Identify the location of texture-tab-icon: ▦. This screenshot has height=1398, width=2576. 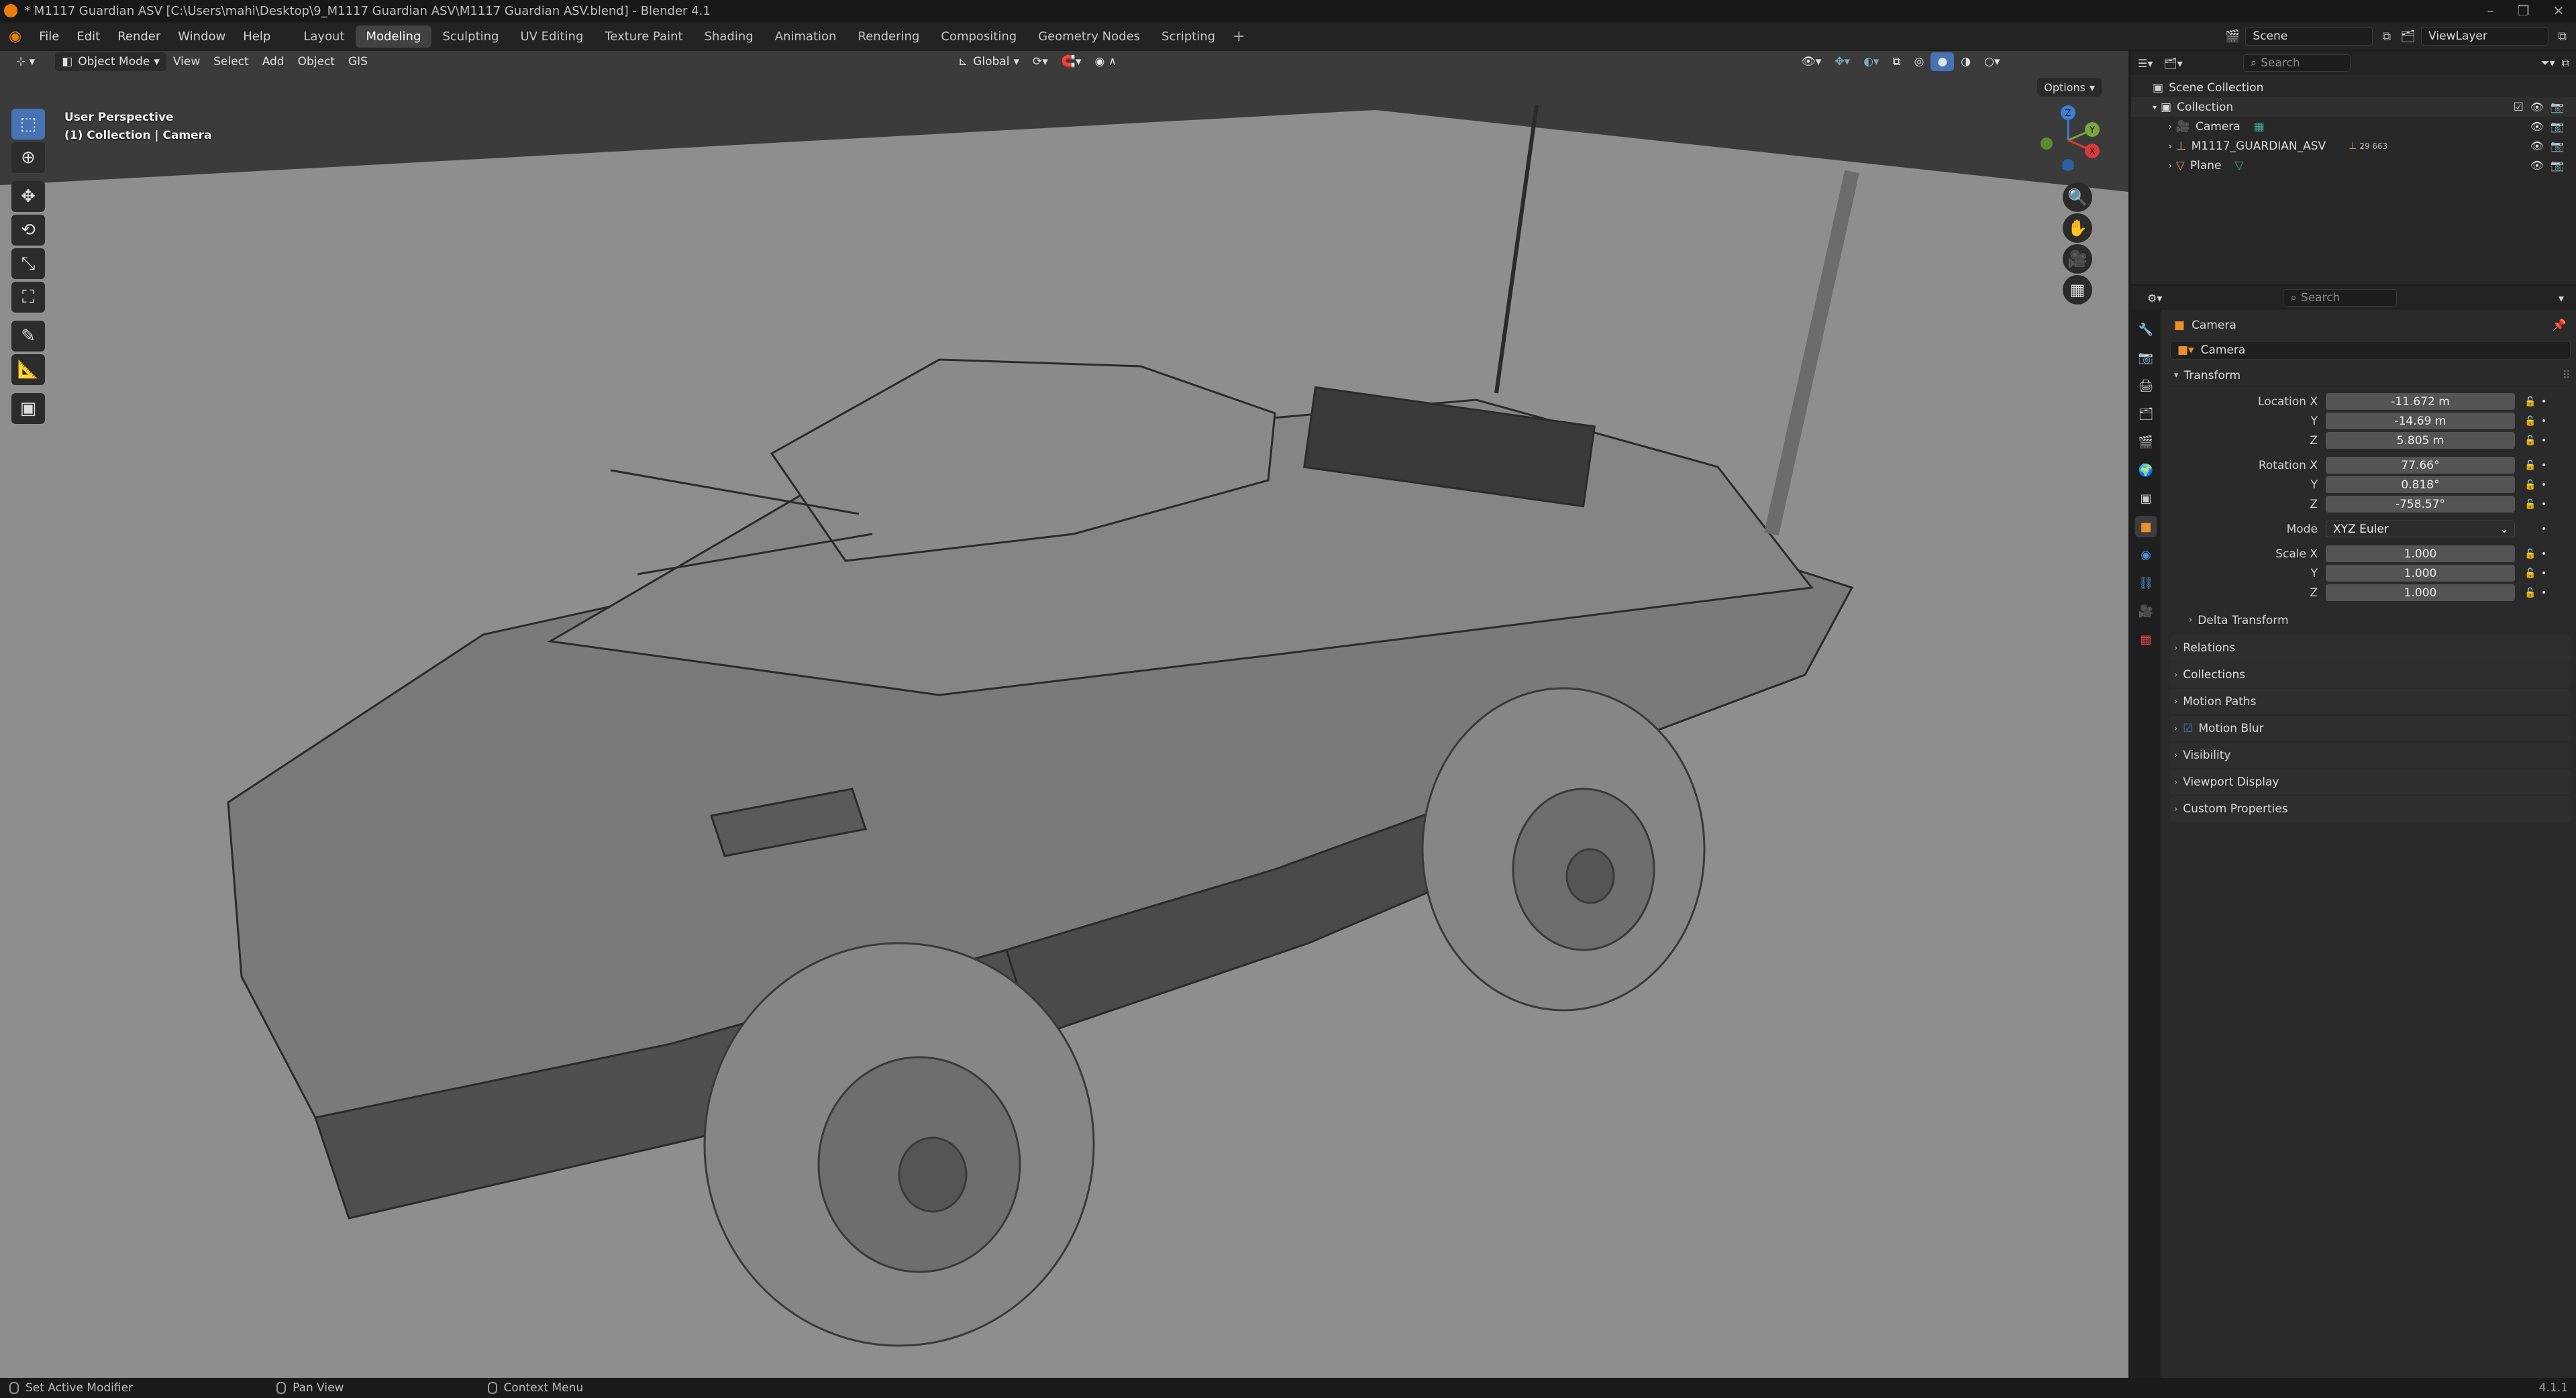
(2146, 639).